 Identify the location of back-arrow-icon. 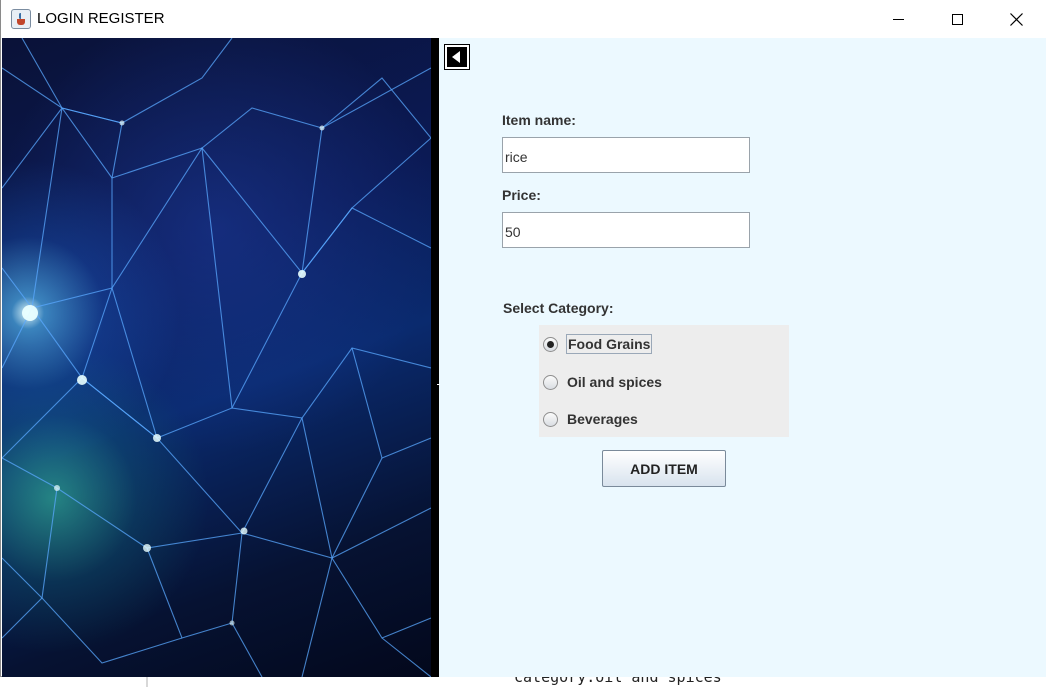
(456, 57).